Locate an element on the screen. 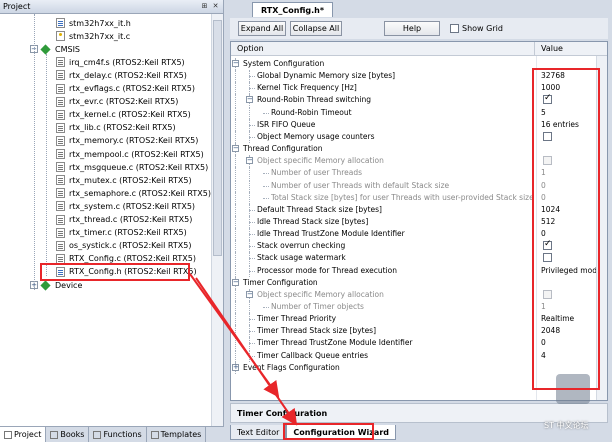  close-icon: ✕ is located at coordinates (215, 6).